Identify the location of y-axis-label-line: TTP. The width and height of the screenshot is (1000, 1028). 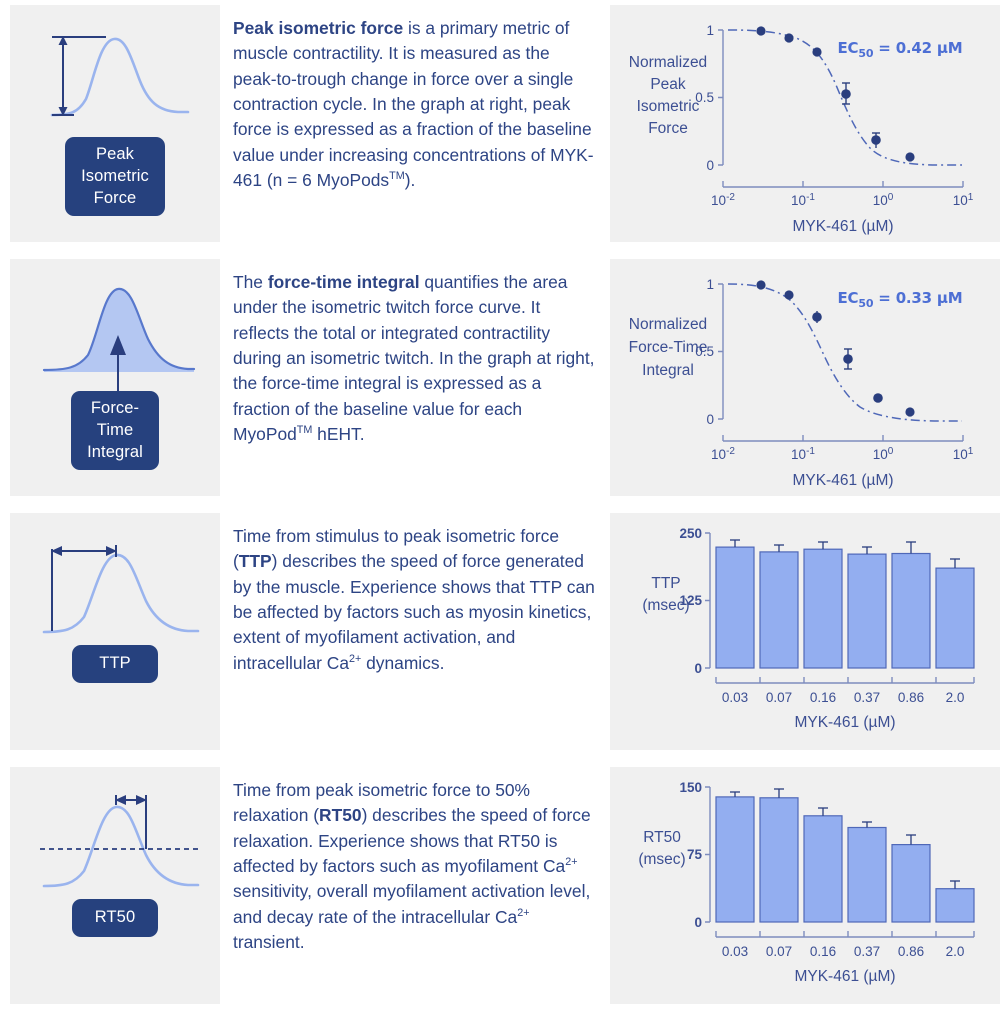
(665, 583).